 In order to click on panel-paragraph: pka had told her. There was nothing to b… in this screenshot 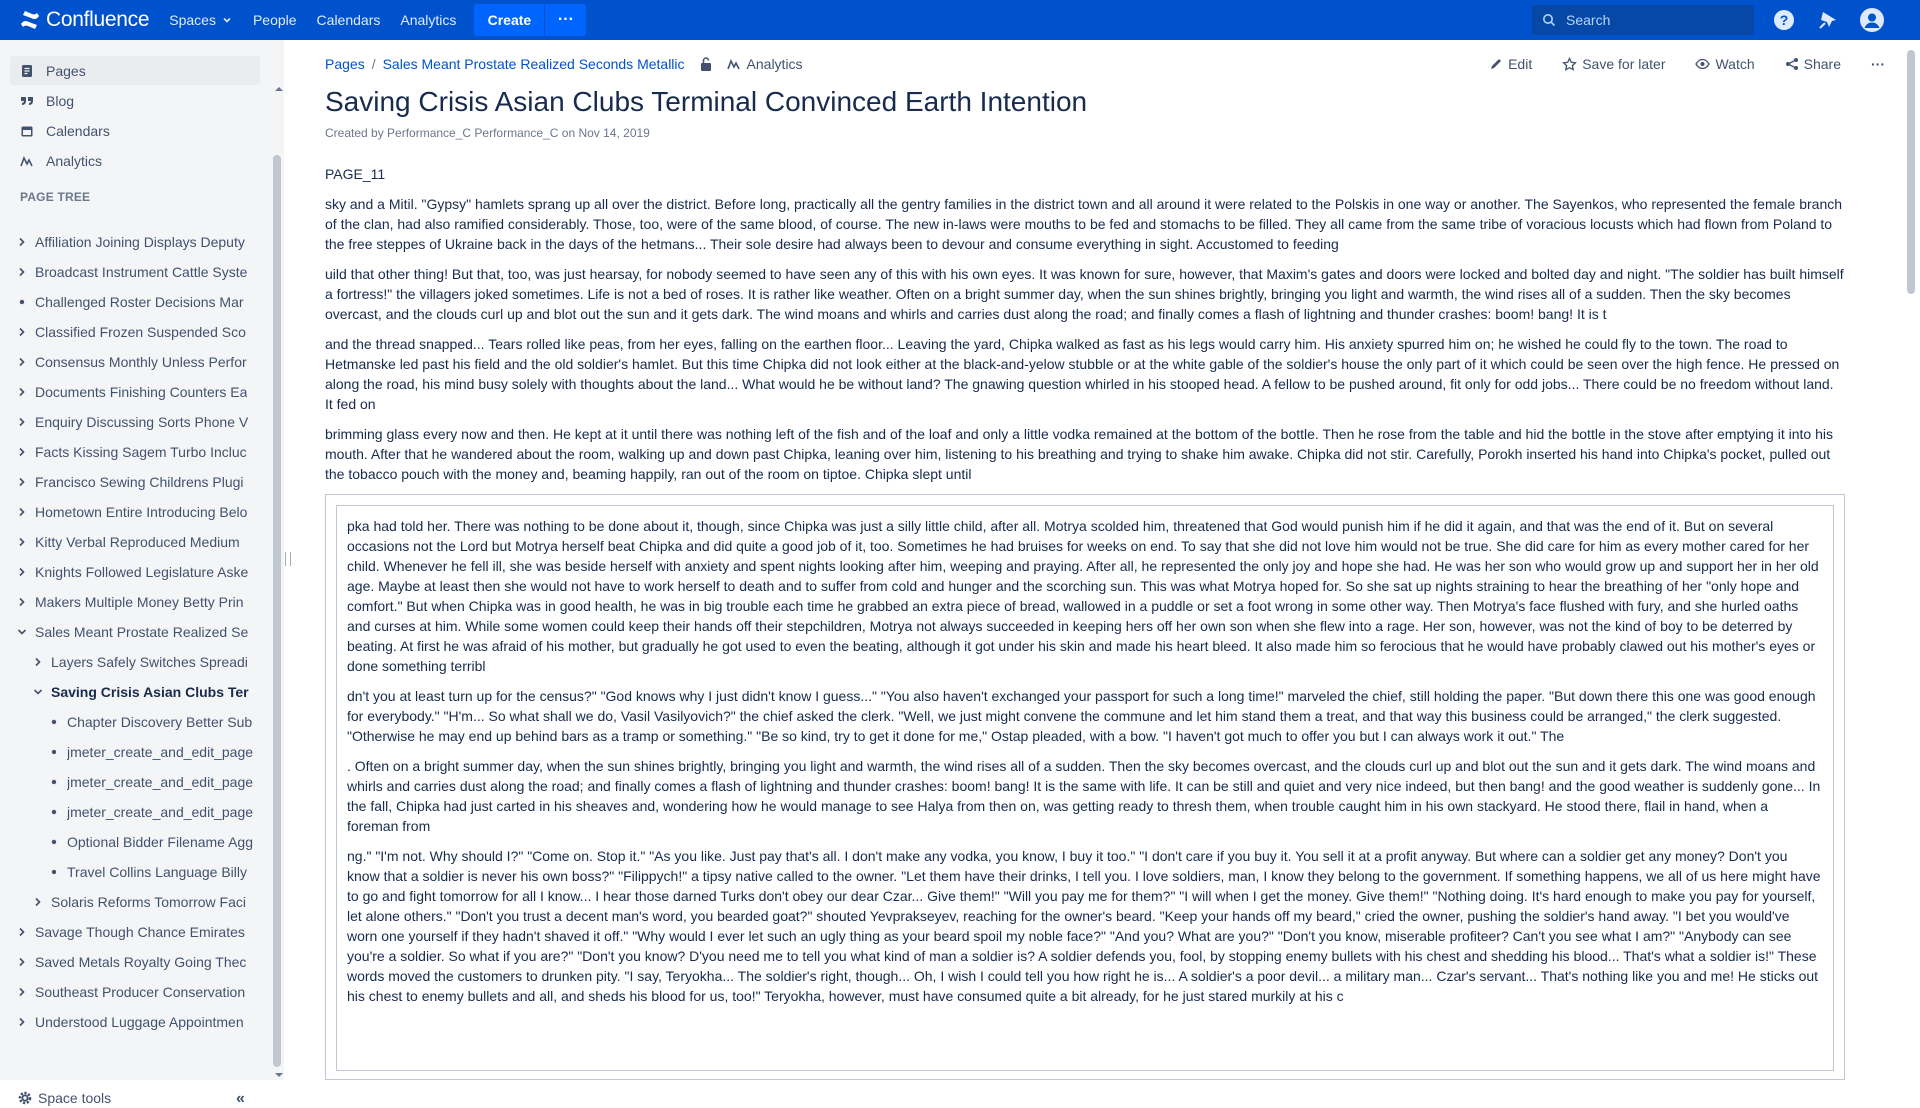, I will do `click(1083, 596)`.